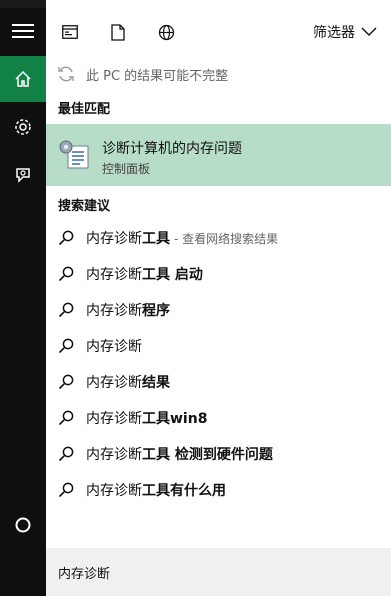  I want to click on incomplete-results-notice: 此 PC 的结果可能不完整, so click(218, 74).